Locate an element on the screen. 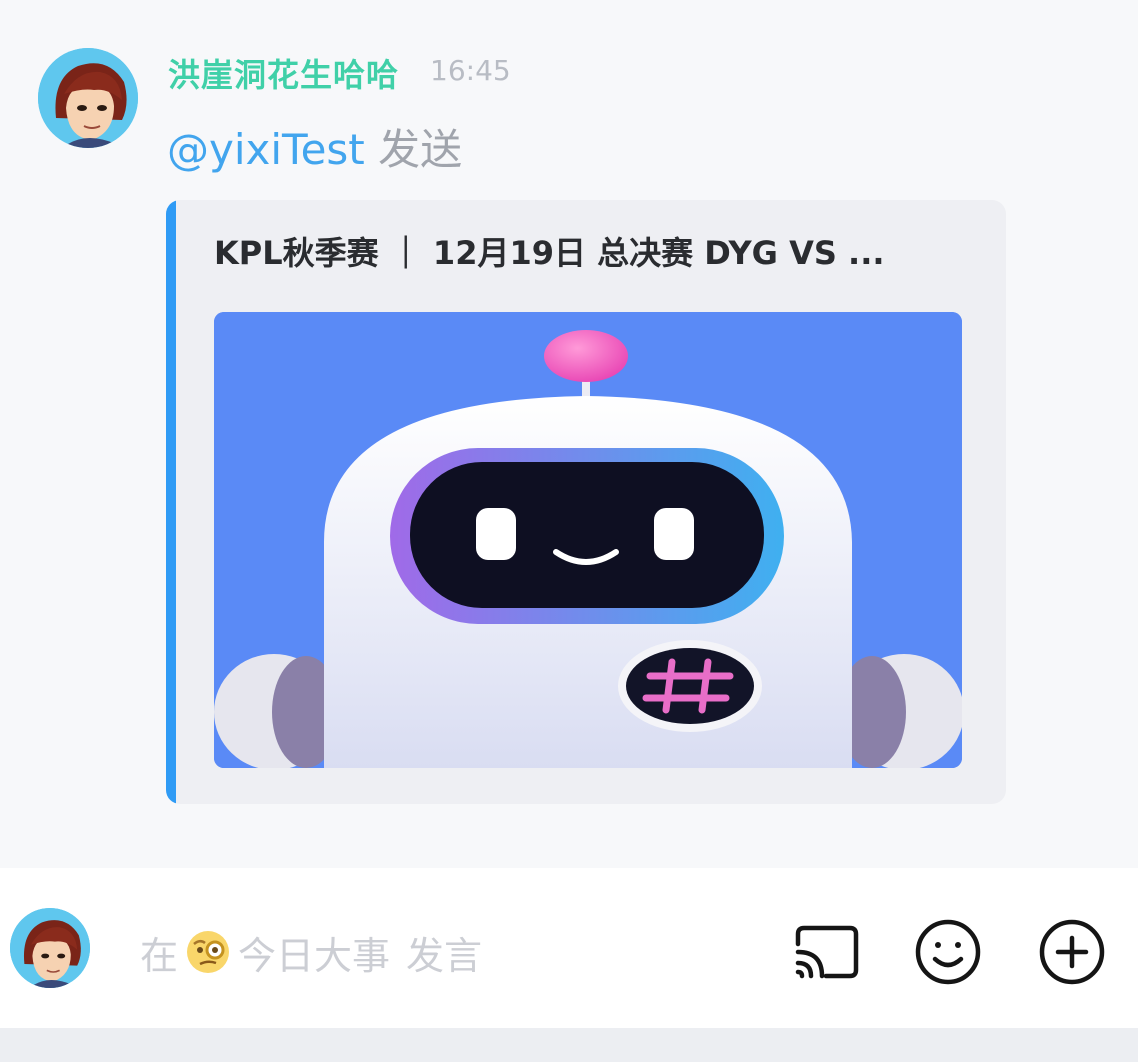 This screenshot has height=1062, width=1138. message-body: 发送 is located at coordinates (413, 149).